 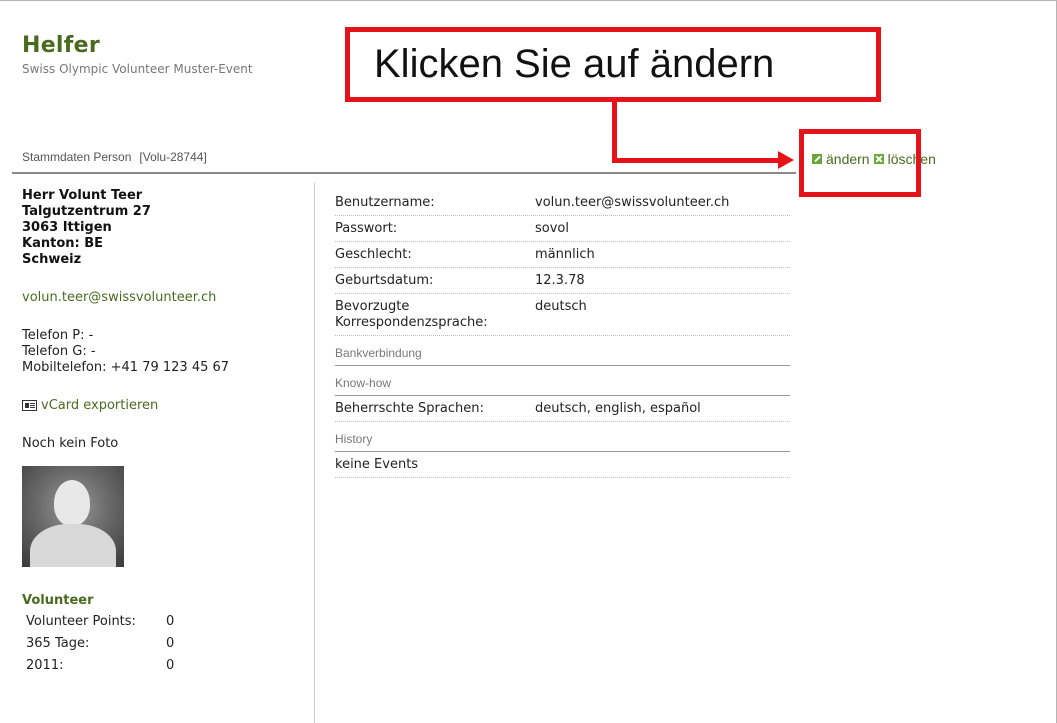 I want to click on person-country: Schweiz, so click(x=52, y=259).